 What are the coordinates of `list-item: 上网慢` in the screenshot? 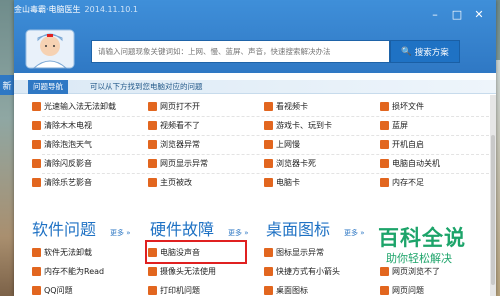 It's located at (282, 144).